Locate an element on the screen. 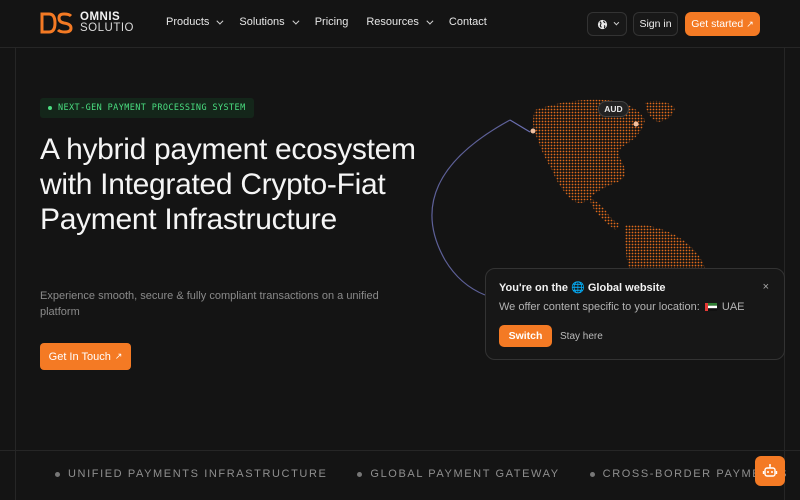 This screenshot has width=800, height=500. nav-label: Pricing is located at coordinates (331, 22).